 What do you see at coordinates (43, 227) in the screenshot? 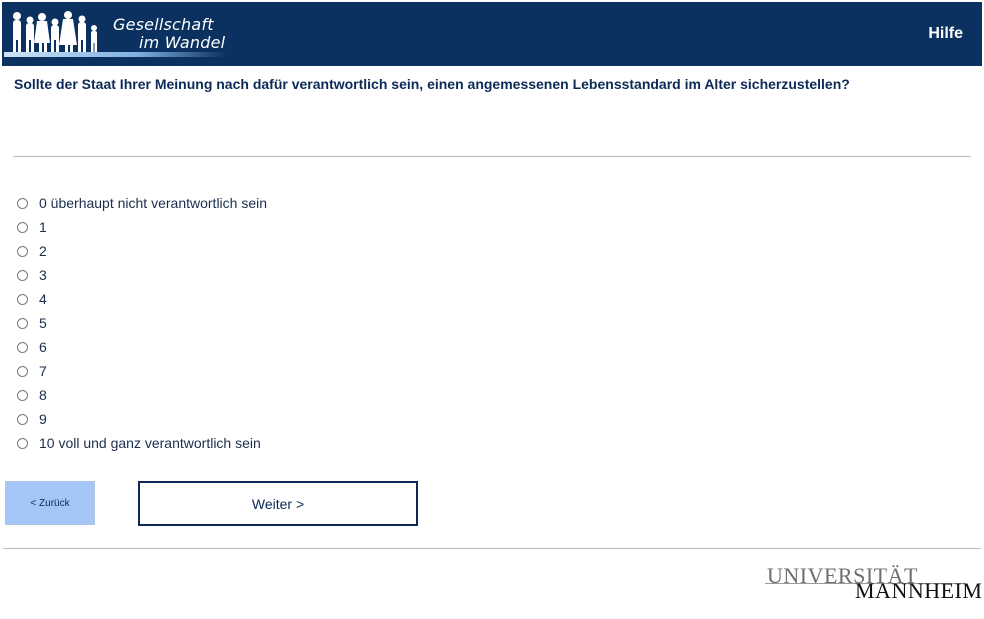
I see `answer-label: 1` at bounding box center [43, 227].